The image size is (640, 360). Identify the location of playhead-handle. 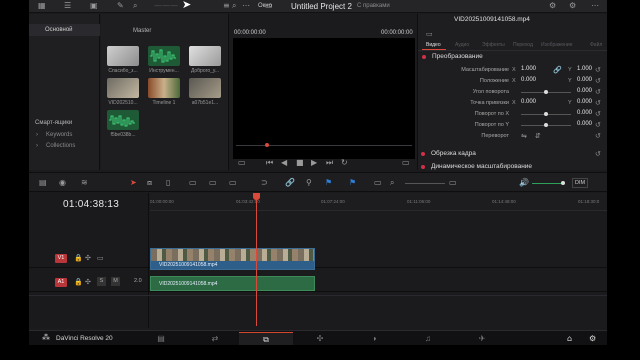
(256, 196).